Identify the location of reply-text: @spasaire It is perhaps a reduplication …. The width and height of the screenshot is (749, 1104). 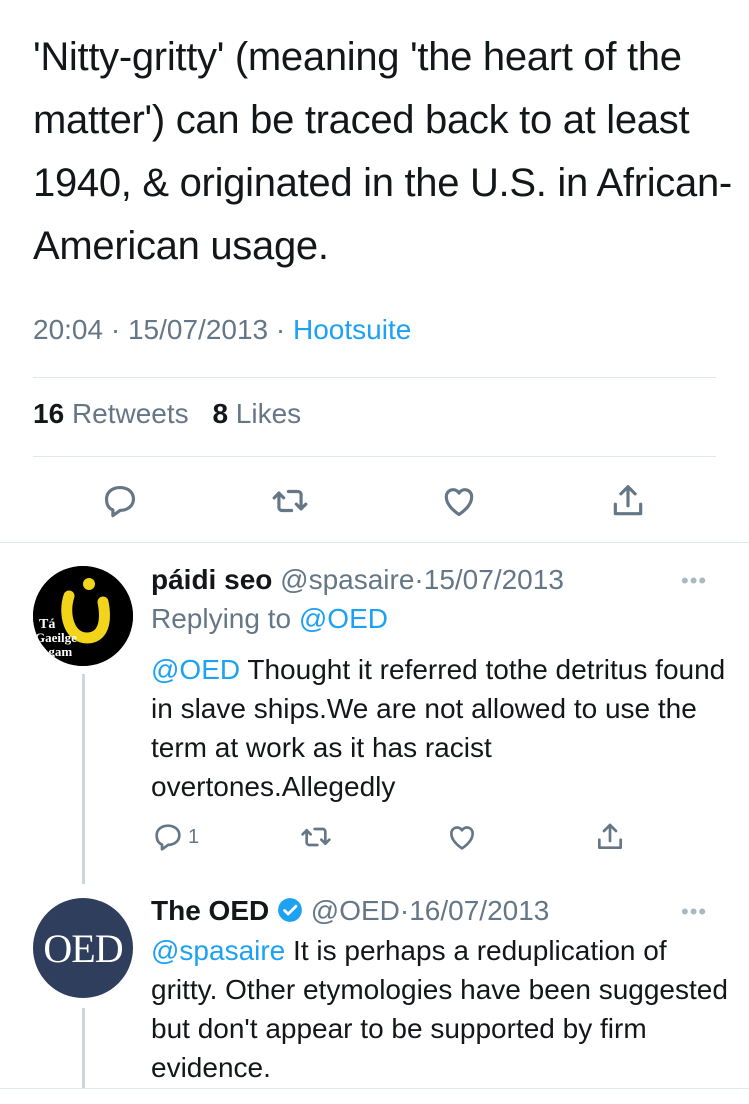
(439, 1009).